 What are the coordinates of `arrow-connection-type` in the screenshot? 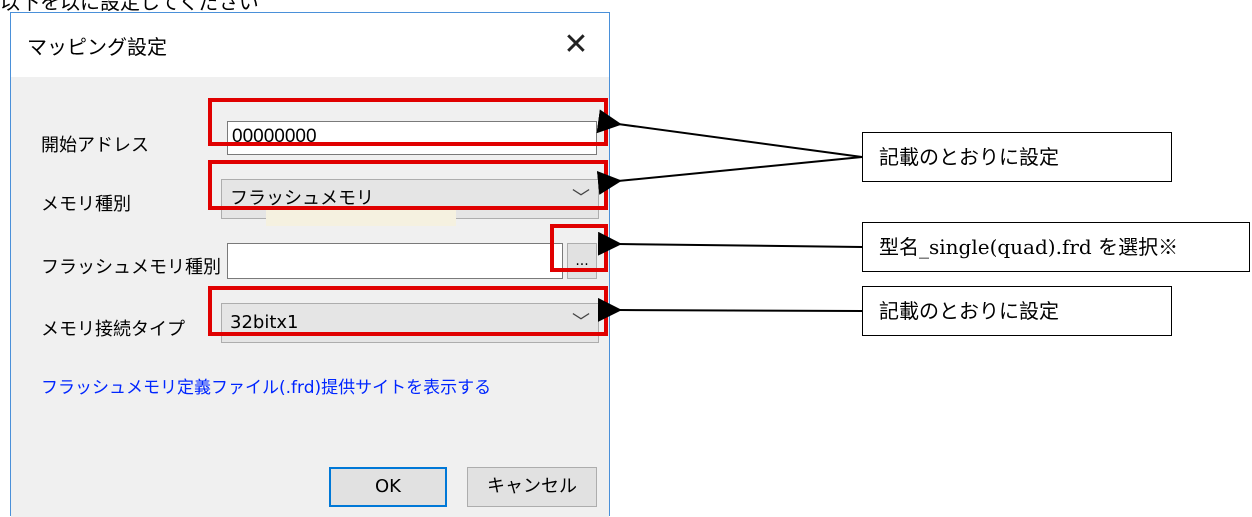 It's located at (730, 309).